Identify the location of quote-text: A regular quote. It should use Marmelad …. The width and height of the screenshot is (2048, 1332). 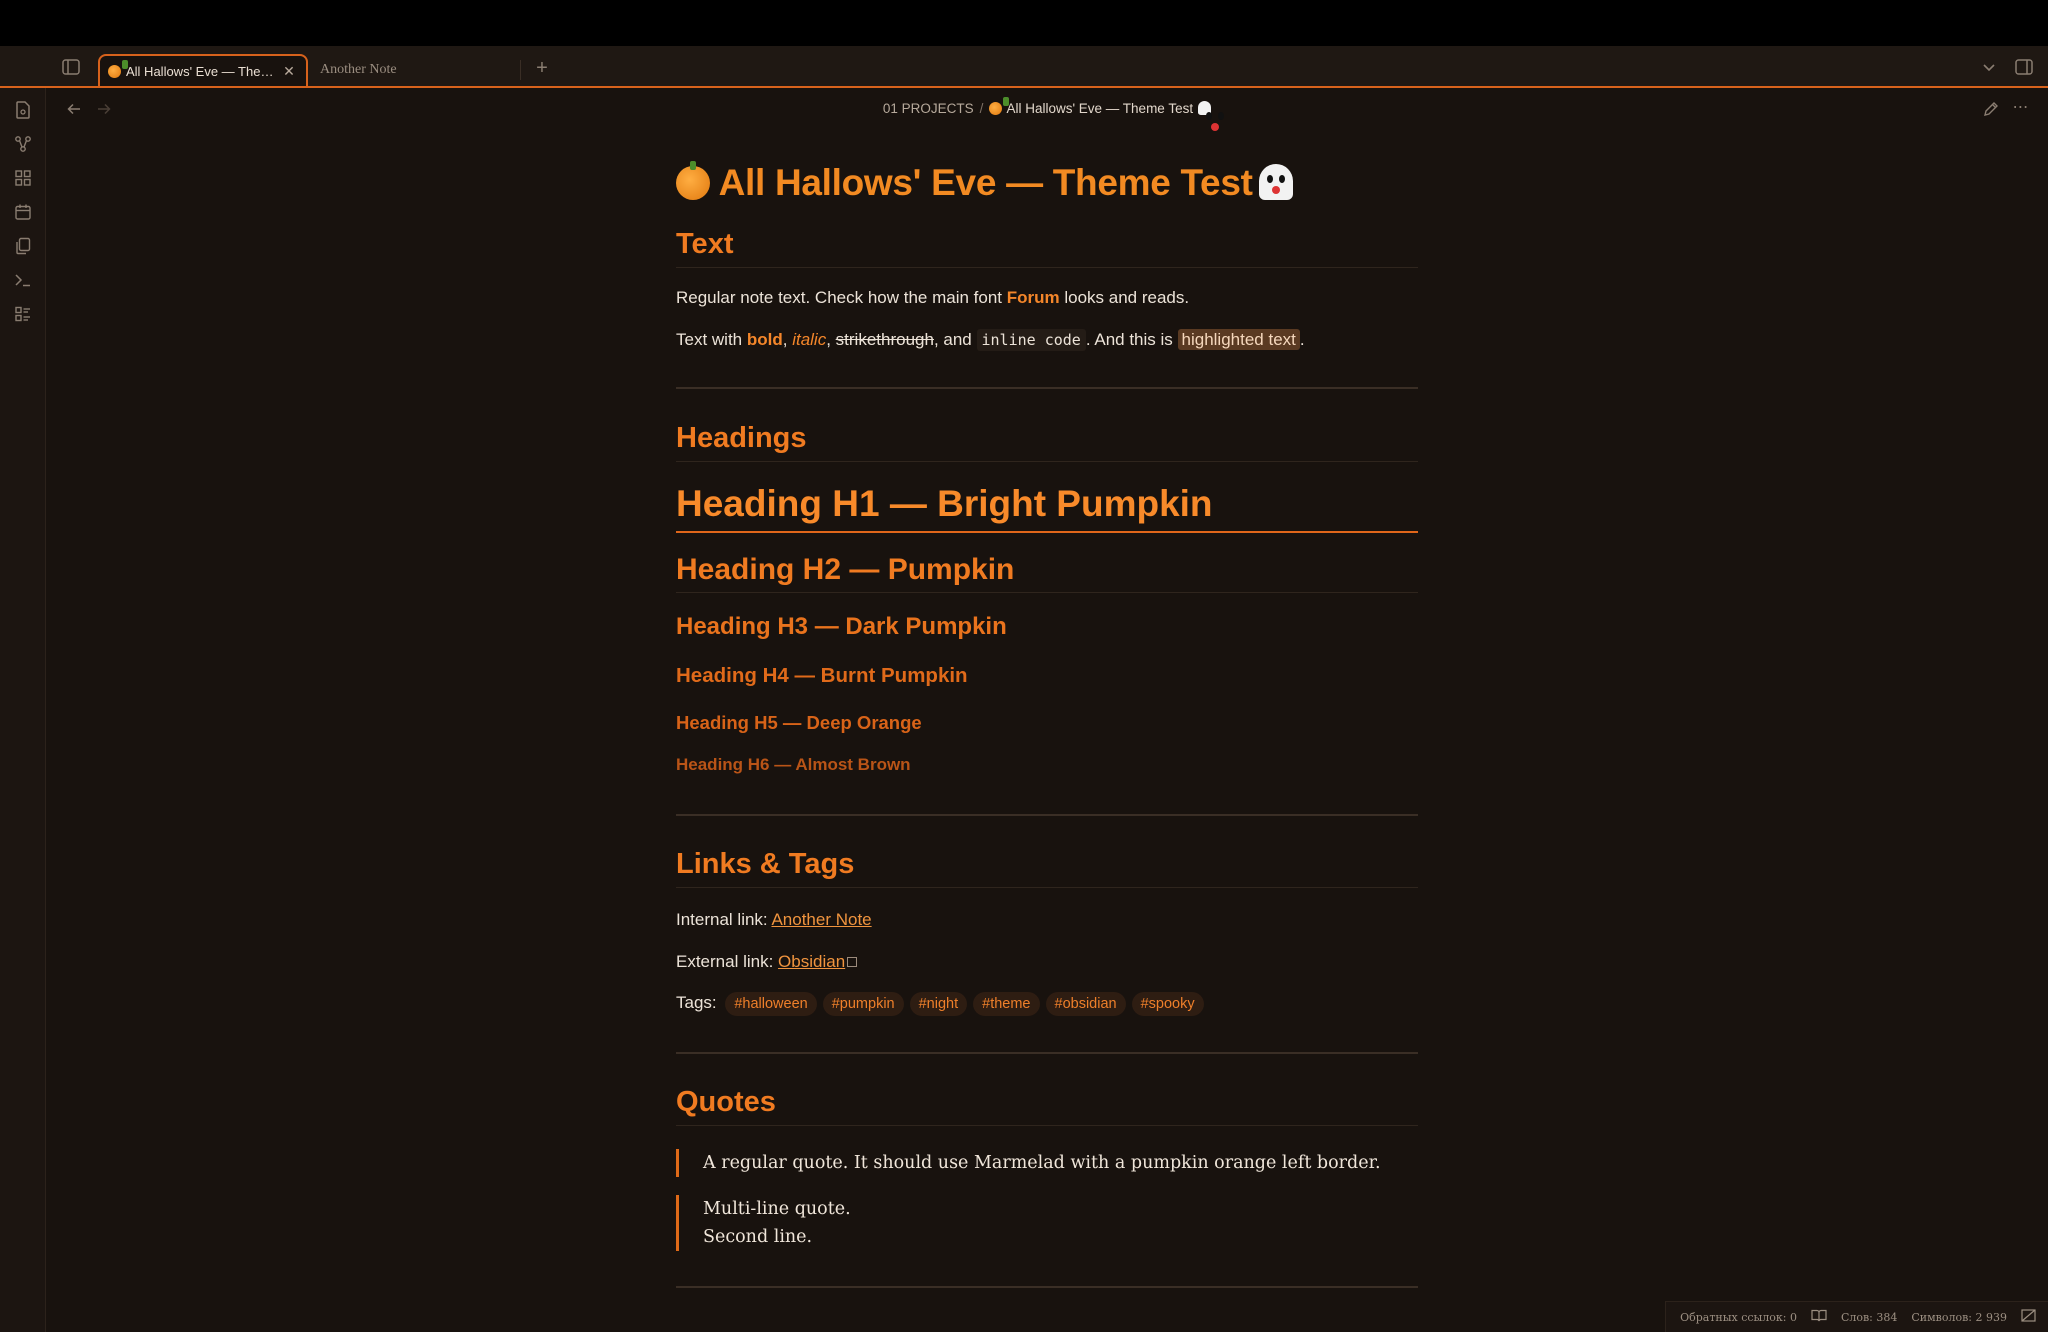
(1042, 1163).